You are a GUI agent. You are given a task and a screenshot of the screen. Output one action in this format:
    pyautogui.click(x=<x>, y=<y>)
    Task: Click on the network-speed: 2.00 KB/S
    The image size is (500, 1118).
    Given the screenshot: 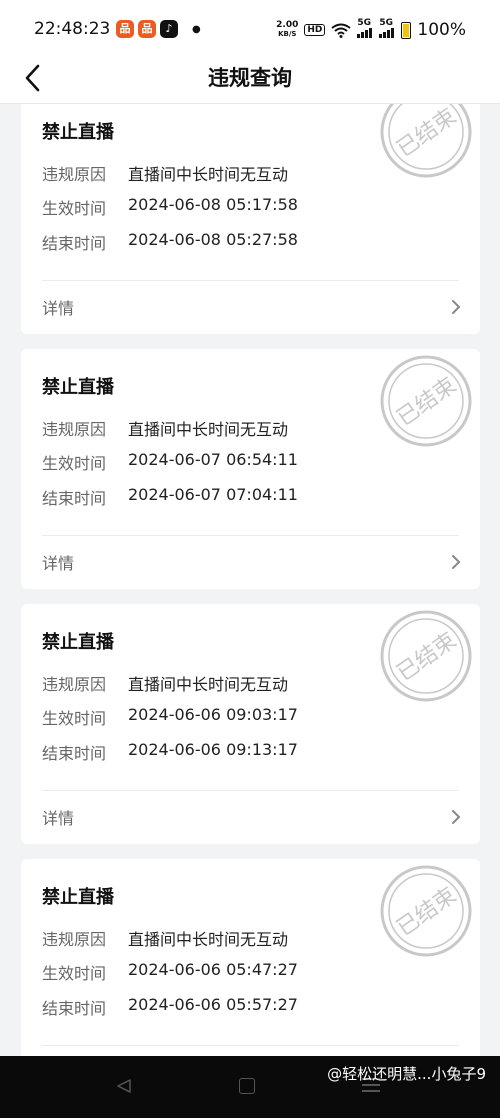 What is the action you would take?
    pyautogui.click(x=287, y=29)
    